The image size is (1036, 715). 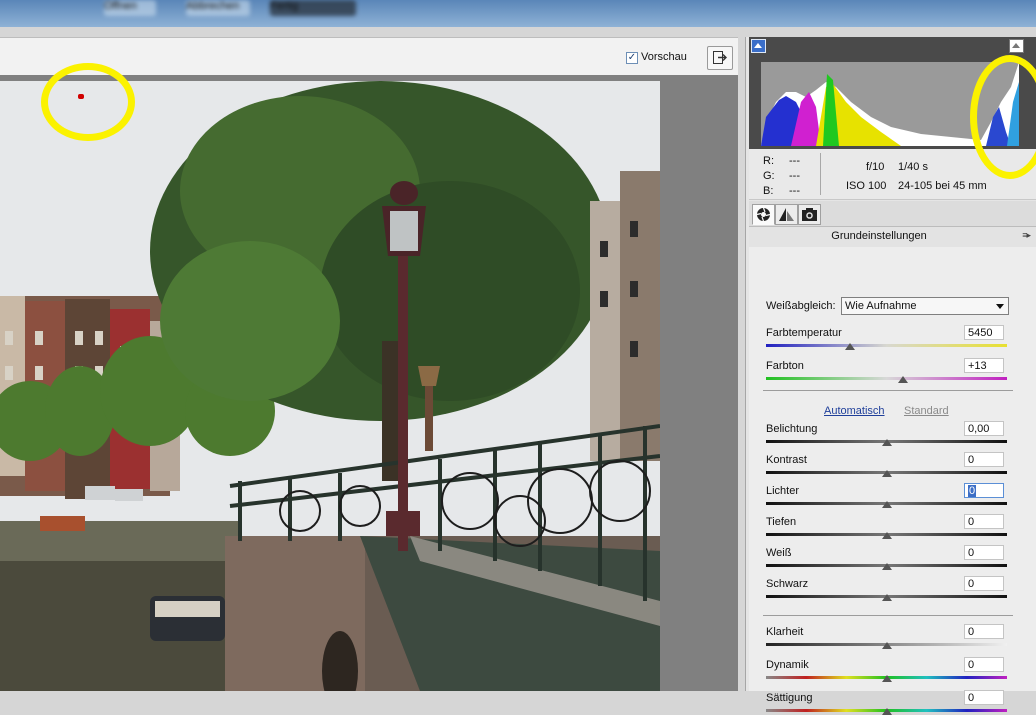 I want to click on aperture-icon, so click(x=763, y=214).